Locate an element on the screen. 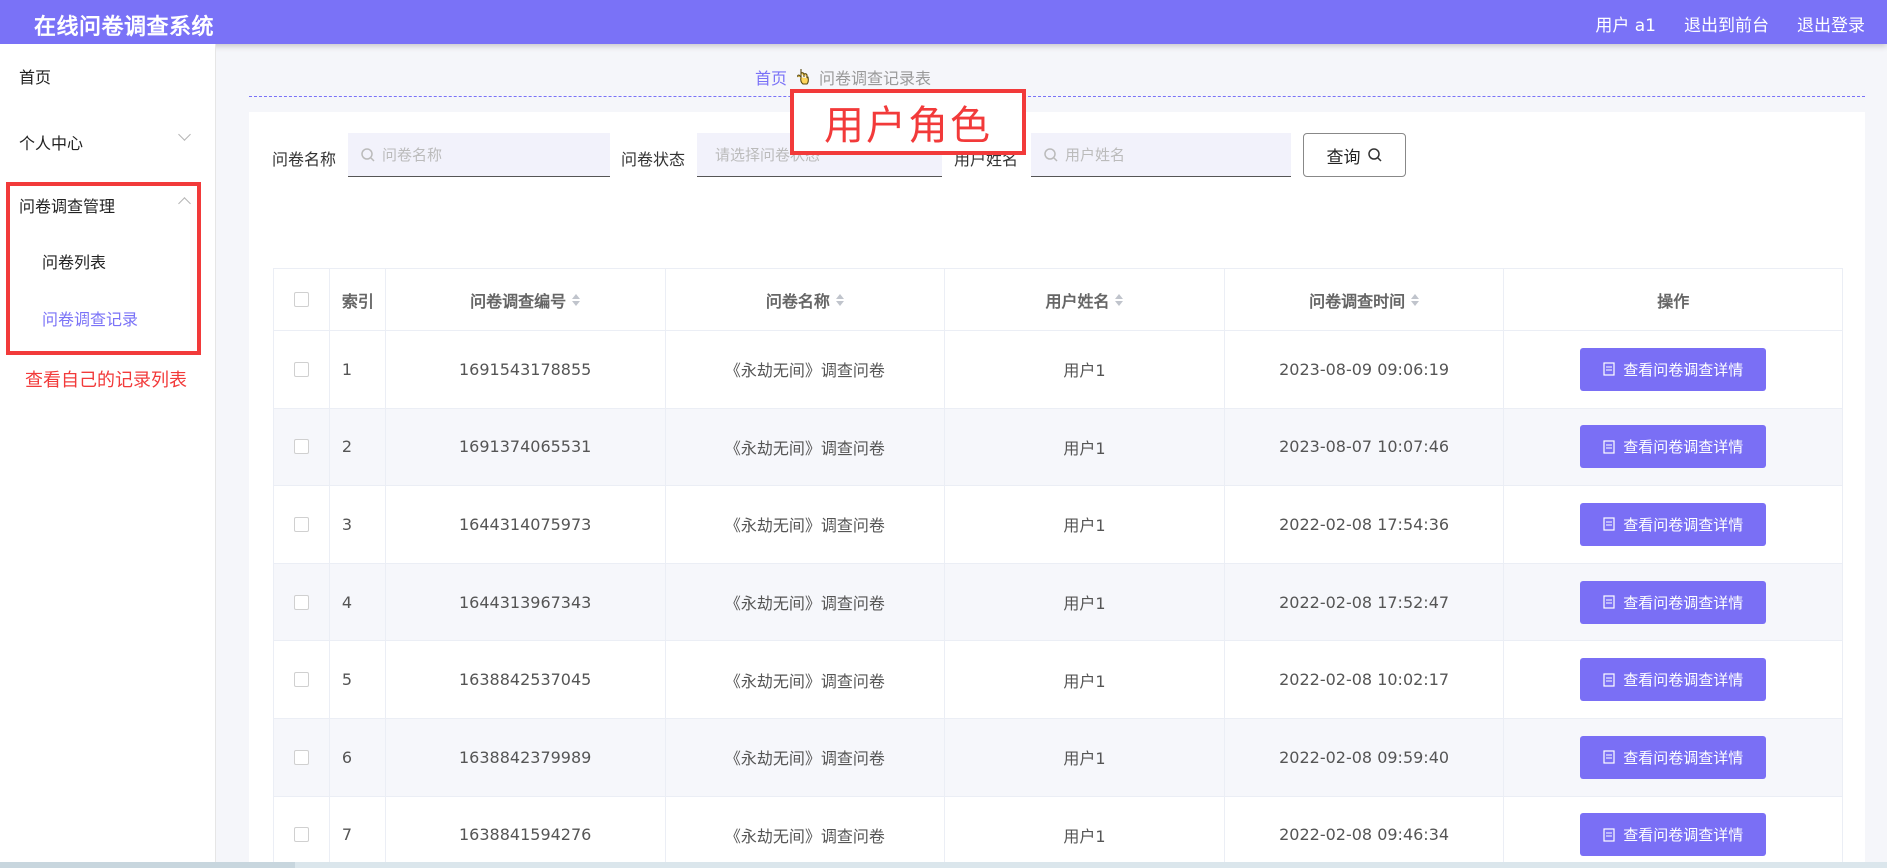  cell-survey-time: 2023-08-07 10:07:46 is located at coordinates (1365, 447).